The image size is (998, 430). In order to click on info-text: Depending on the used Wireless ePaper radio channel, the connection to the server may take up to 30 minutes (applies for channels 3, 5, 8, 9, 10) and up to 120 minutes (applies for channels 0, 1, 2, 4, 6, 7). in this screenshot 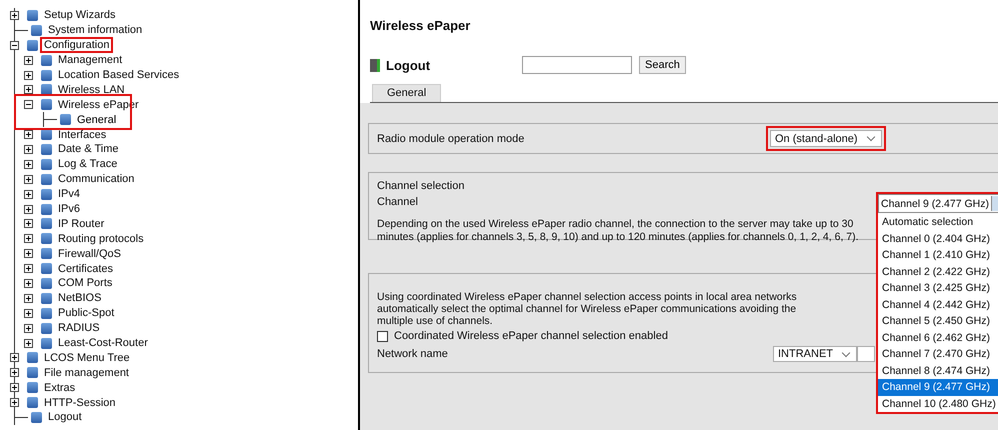, I will do `click(618, 231)`.